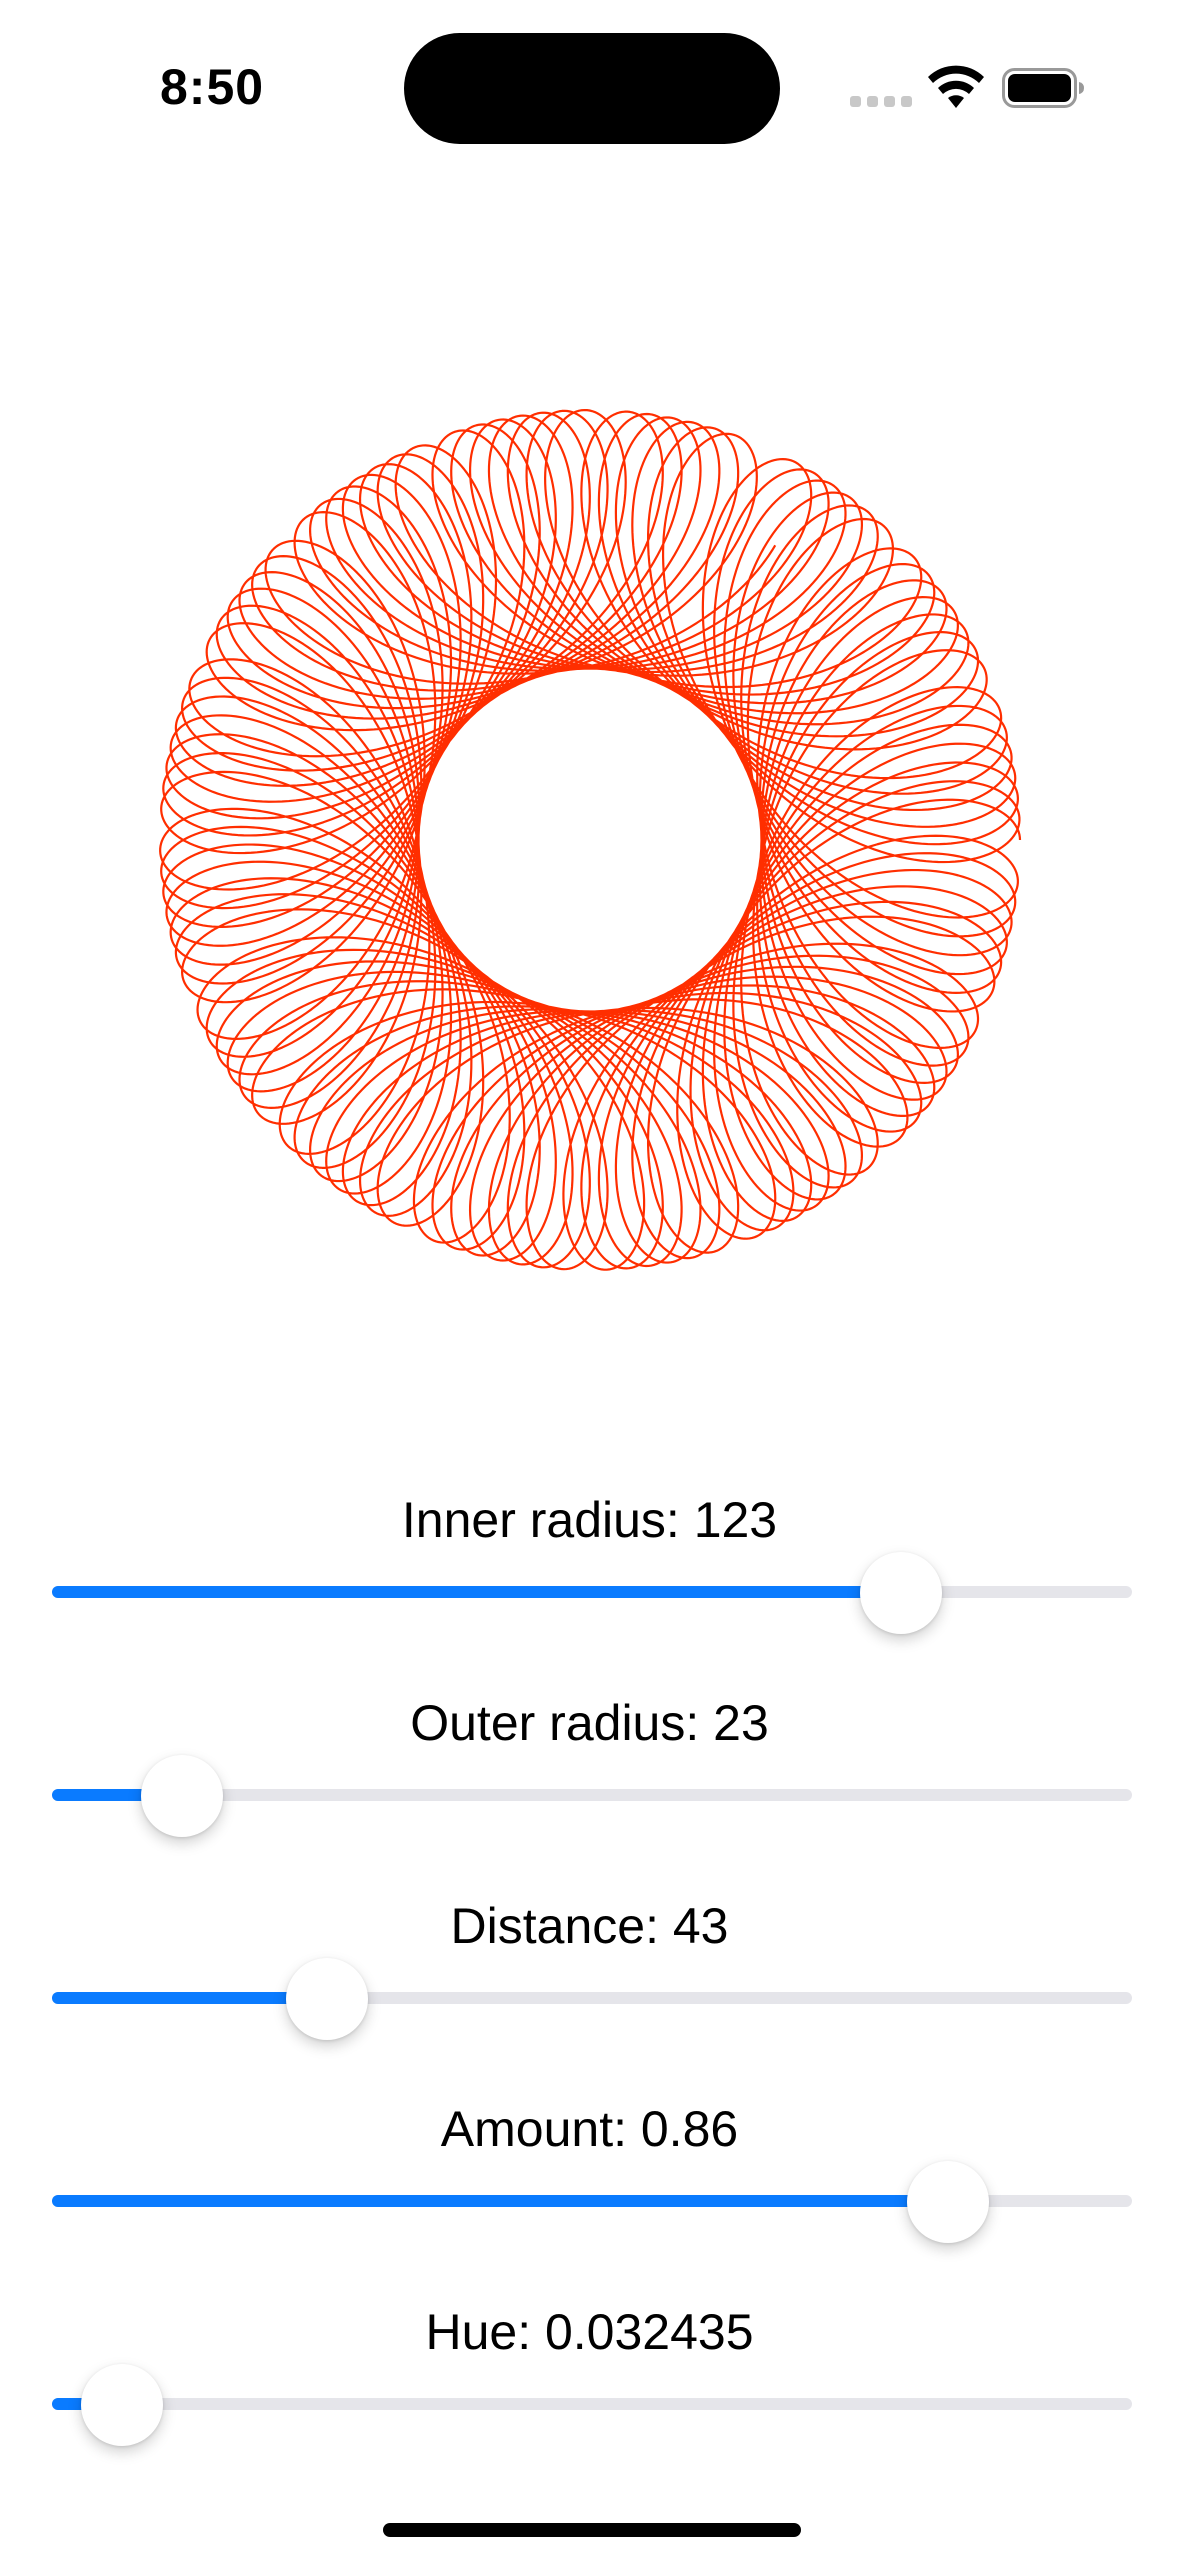 The width and height of the screenshot is (1179, 2556). Describe the element at coordinates (122, 2405) in the screenshot. I see `hue-slider-thumb` at that location.